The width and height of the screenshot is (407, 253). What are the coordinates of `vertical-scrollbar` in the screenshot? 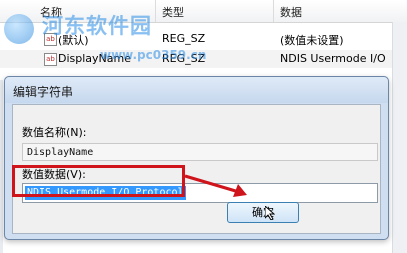 It's located at (399, 137).